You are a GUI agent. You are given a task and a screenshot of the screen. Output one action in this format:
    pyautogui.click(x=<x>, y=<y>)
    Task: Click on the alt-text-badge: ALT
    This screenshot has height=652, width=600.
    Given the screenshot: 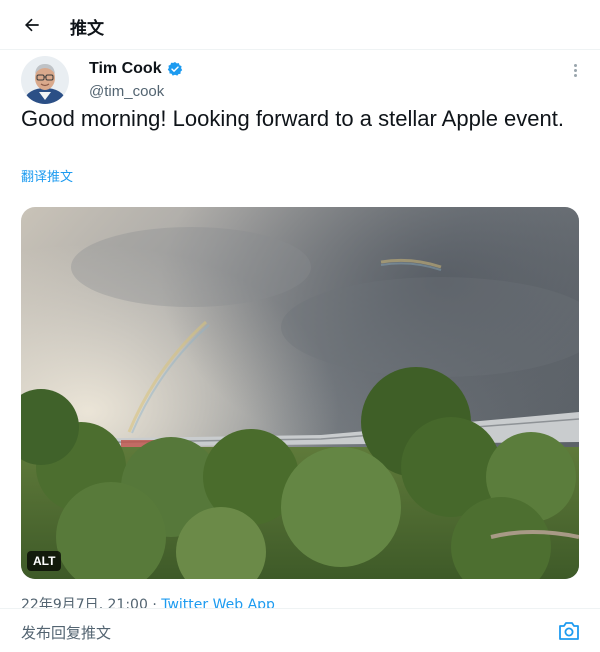 What is the action you would take?
    pyautogui.click(x=44, y=561)
    